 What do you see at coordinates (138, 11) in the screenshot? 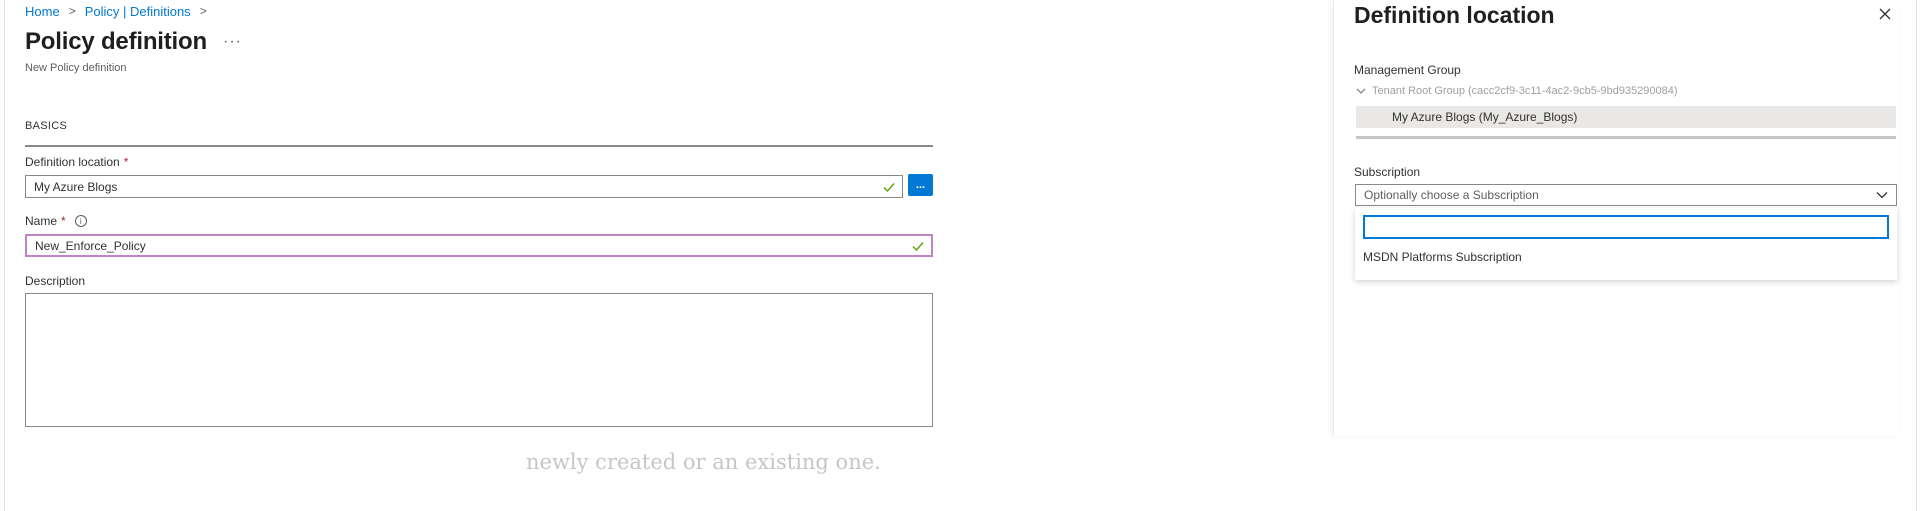
I see `breadcrumb-policy-definitions: Policy | Definitions` at bounding box center [138, 11].